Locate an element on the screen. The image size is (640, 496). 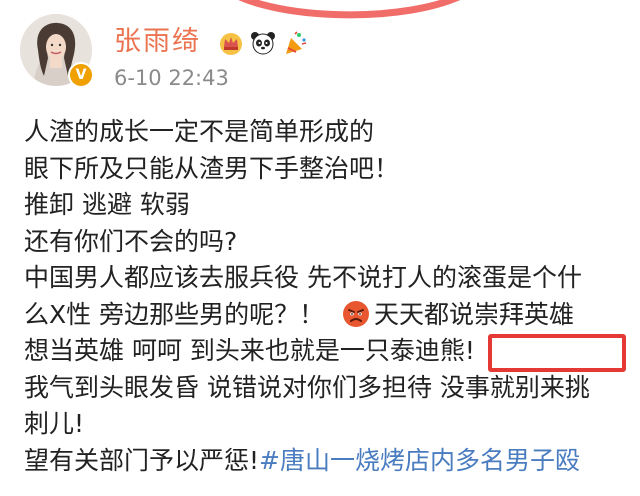
hashtag-link: #唐山一烧烤店内多名男子殴 is located at coordinates (419, 460).